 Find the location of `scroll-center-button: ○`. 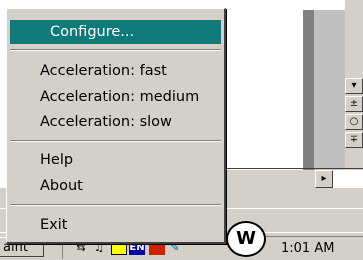

scroll-center-button: ○ is located at coordinates (354, 122).